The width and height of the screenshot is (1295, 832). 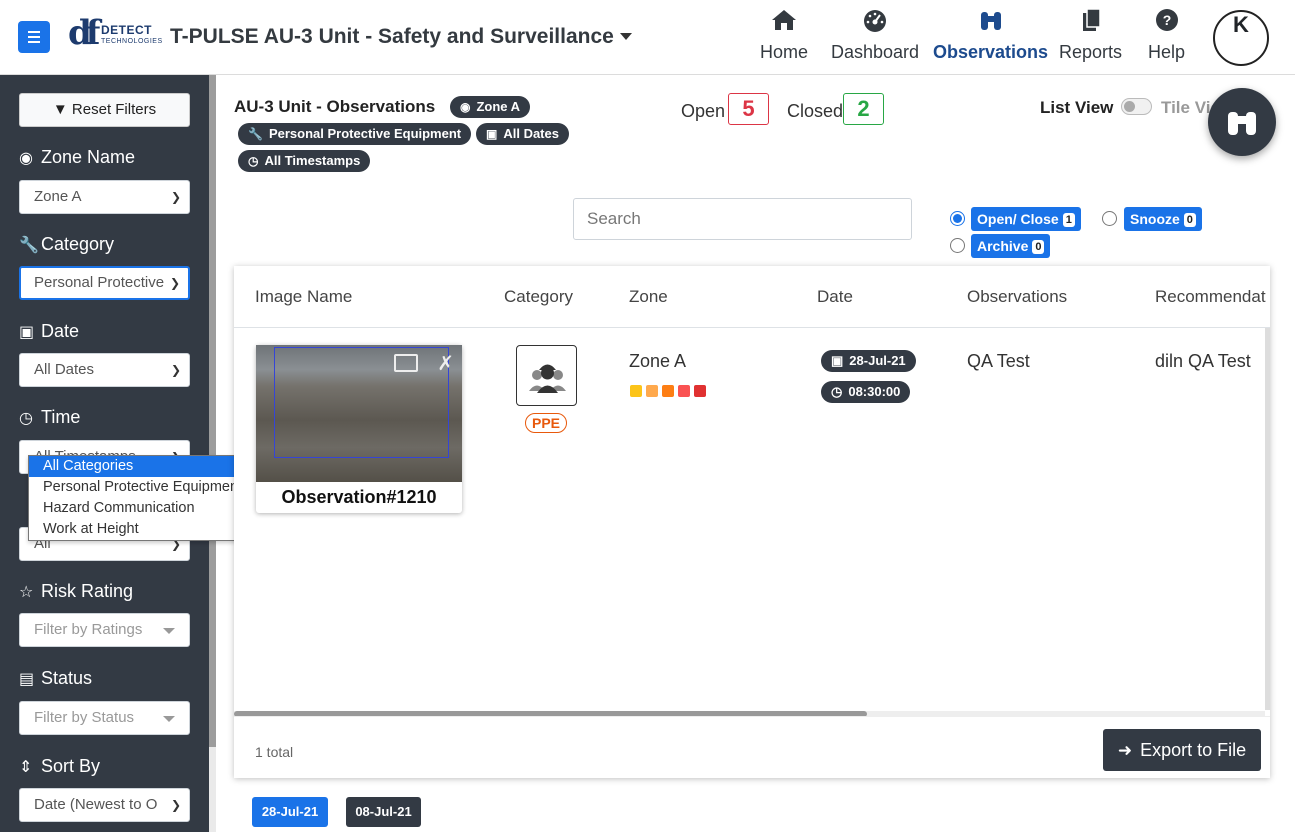 I want to click on date-select: All Dates ❯, so click(x=104, y=370).